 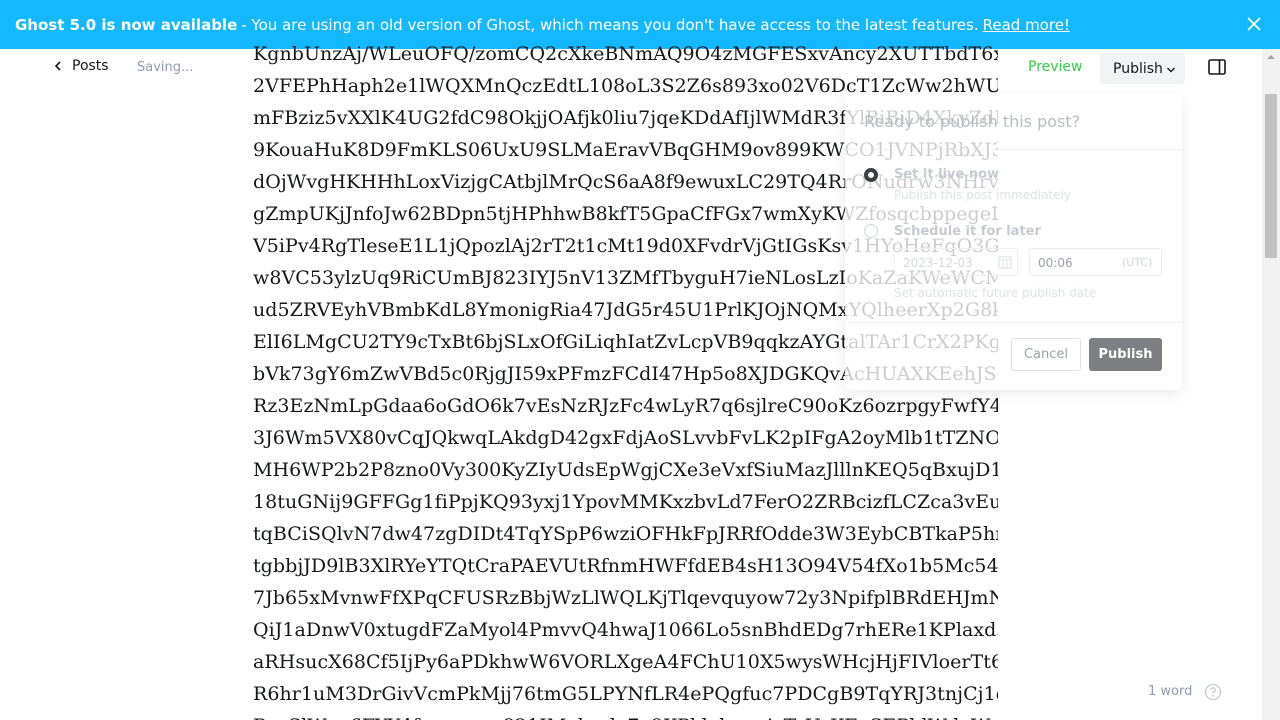 I want to click on banner-title: Ghost 5.0 is now available, so click(x=126, y=24).